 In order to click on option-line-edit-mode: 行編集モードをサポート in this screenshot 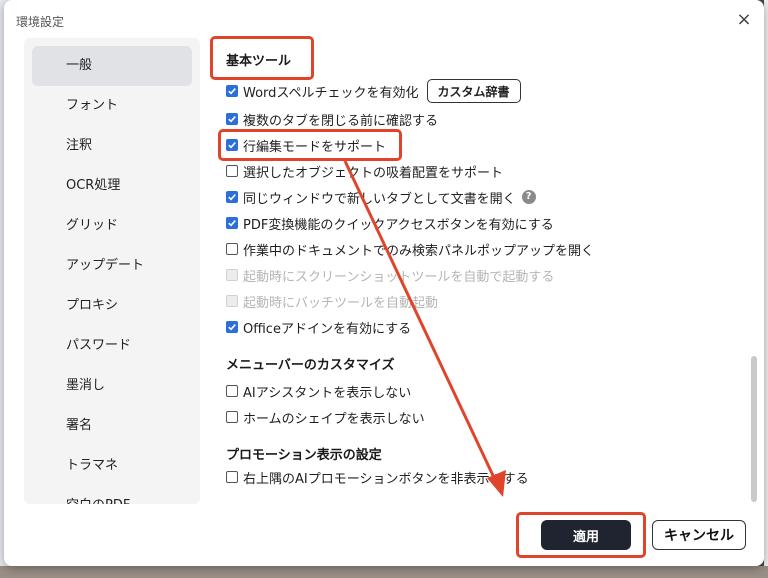, I will do `click(306, 145)`.